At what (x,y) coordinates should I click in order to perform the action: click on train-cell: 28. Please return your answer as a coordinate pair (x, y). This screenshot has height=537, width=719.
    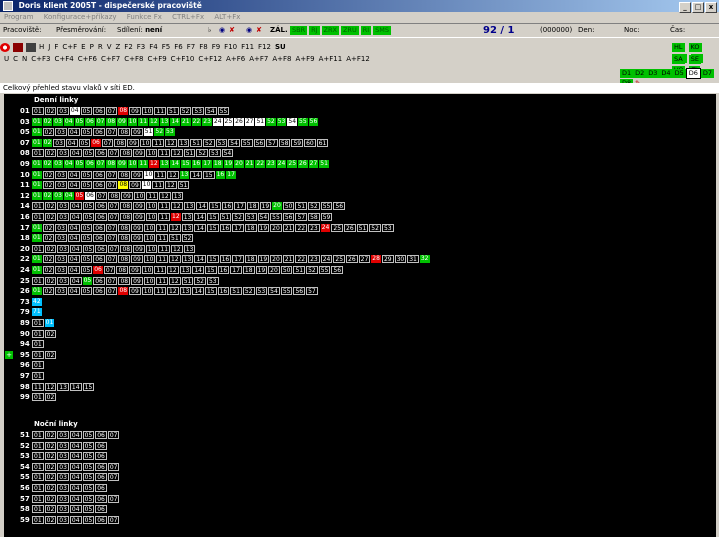
    Looking at the image, I should click on (376, 259).